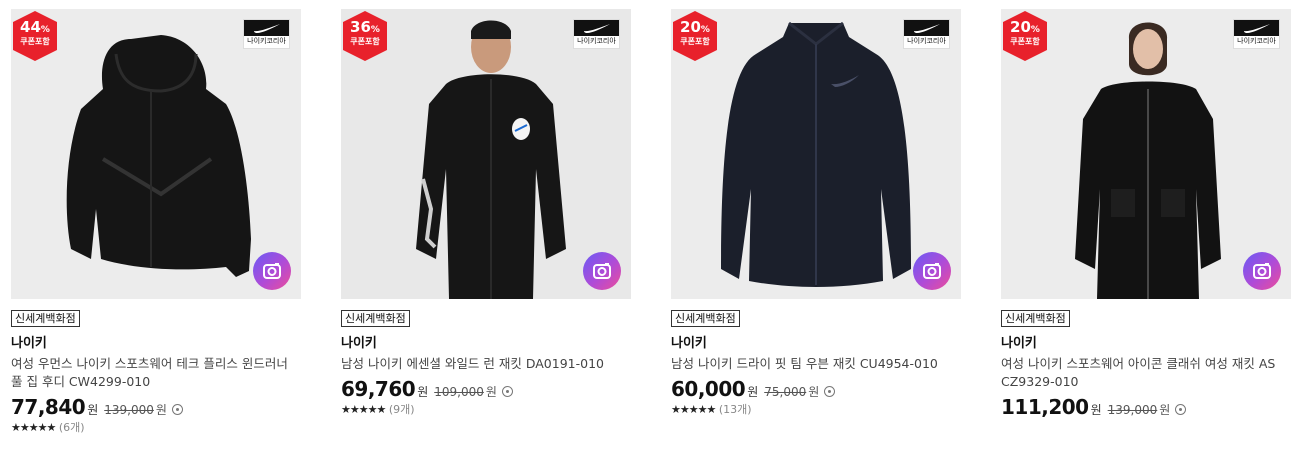 The image size is (1295, 456). Describe the element at coordinates (785, 392) in the screenshot. I see `original-price: 75,000` at that location.